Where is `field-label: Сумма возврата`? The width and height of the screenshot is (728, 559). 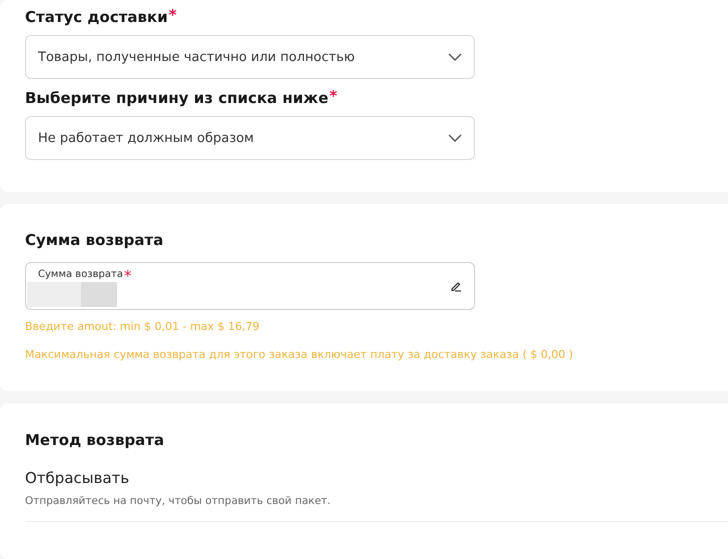 field-label: Сумма возврата is located at coordinates (80, 275).